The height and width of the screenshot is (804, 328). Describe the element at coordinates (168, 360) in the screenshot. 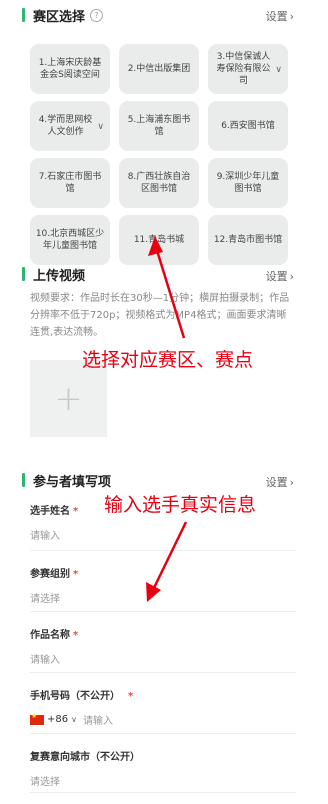

I see `annotation-select-region: 选择对应赛区、赛点` at that location.